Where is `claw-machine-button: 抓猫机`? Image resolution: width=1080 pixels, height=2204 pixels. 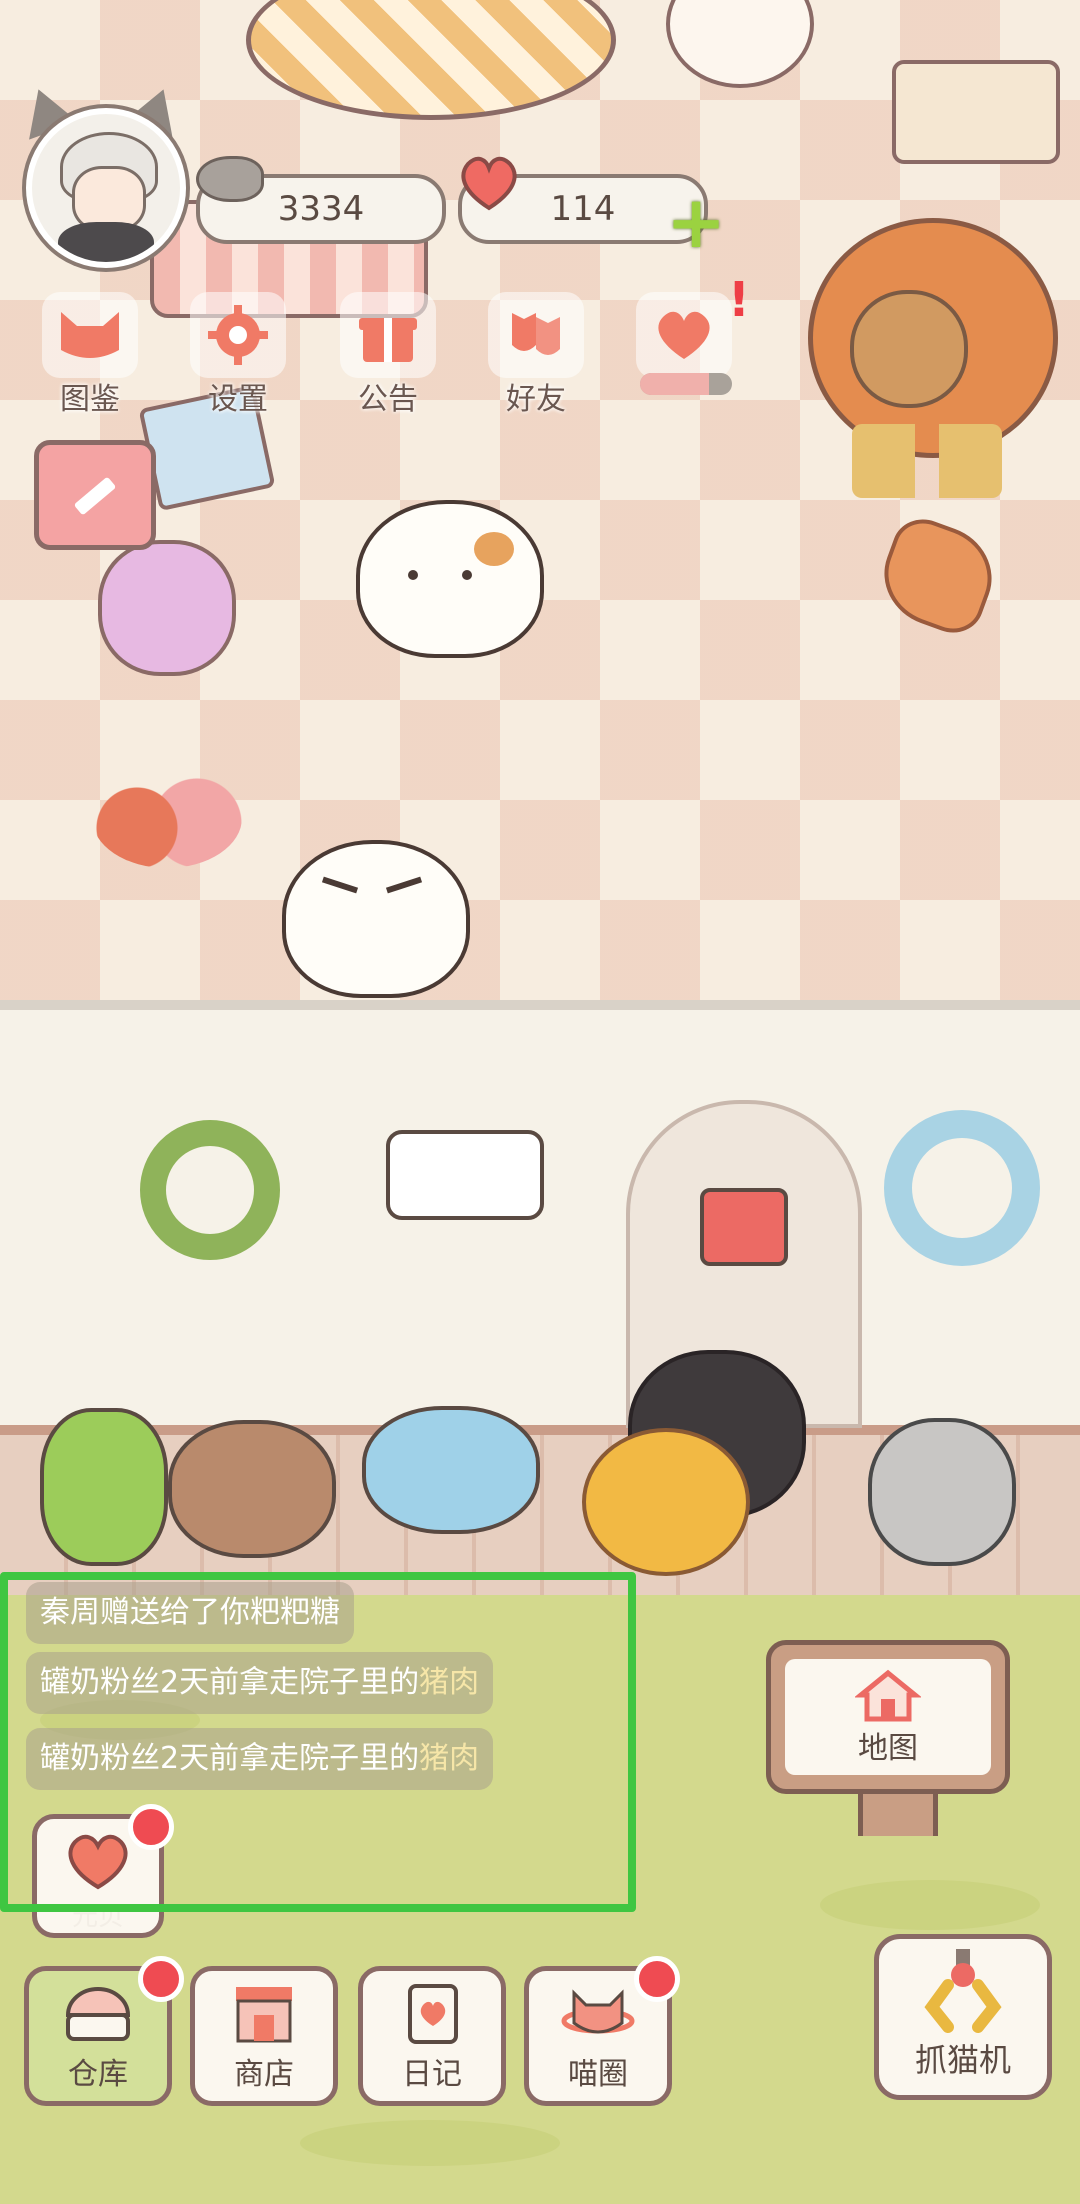 claw-machine-button: 抓猫机 is located at coordinates (963, 2017).